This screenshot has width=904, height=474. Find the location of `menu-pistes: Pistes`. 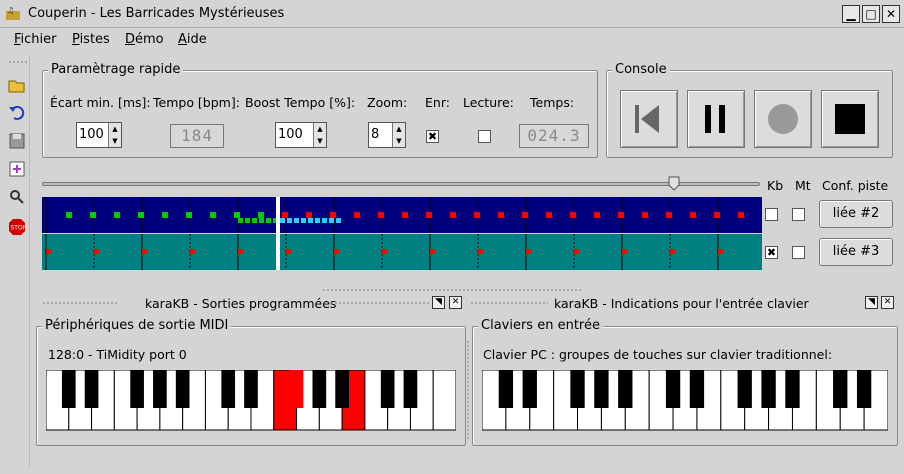

menu-pistes: Pistes is located at coordinates (91, 39).